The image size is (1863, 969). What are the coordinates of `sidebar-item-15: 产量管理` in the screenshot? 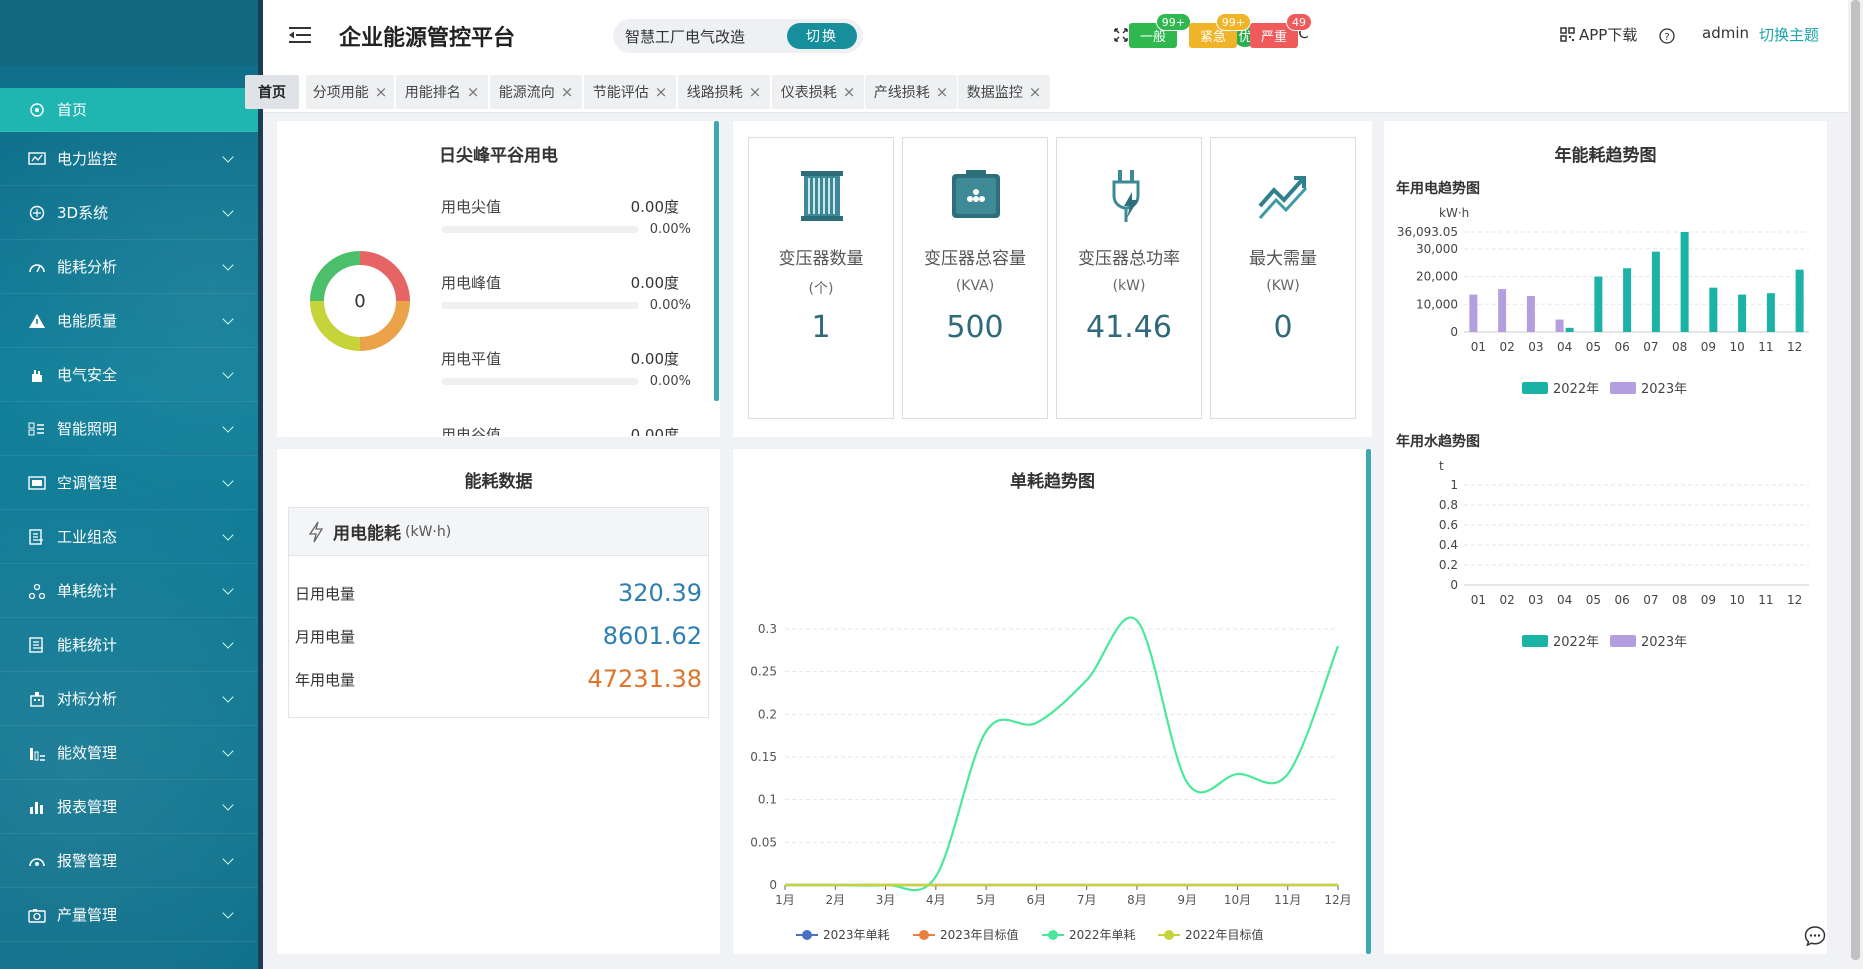 It's located at (129, 915).